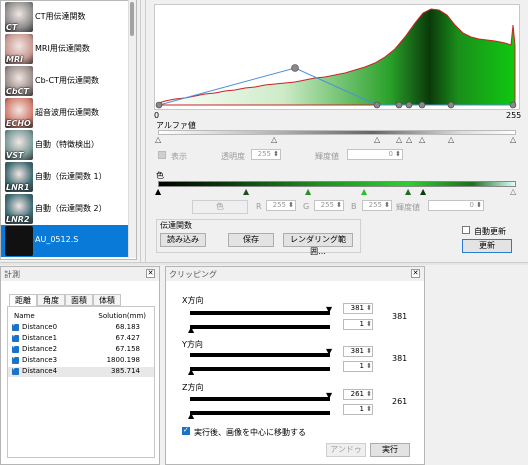 Image resolution: width=528 pixels, height=465 pixels. What do you see at coordinates (335, 139) in the screenshot?
I see `alpha-marker-row: △ △ △ △ △ △ △ △` at bounding box center [335, 139].